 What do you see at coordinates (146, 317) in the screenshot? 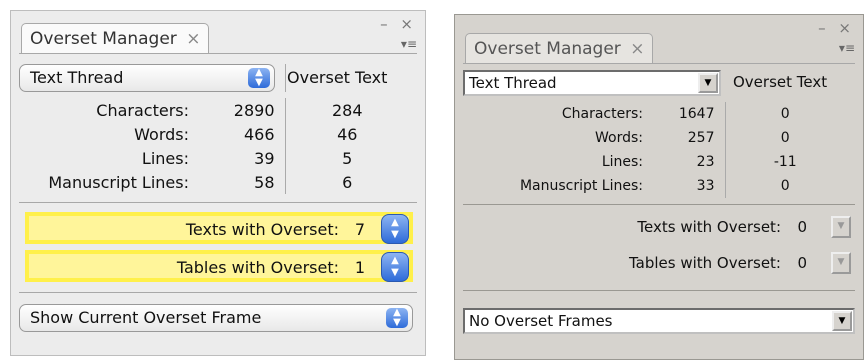
I see `select-value: Show Current Overset Frame` at bounding box center [146, 317].